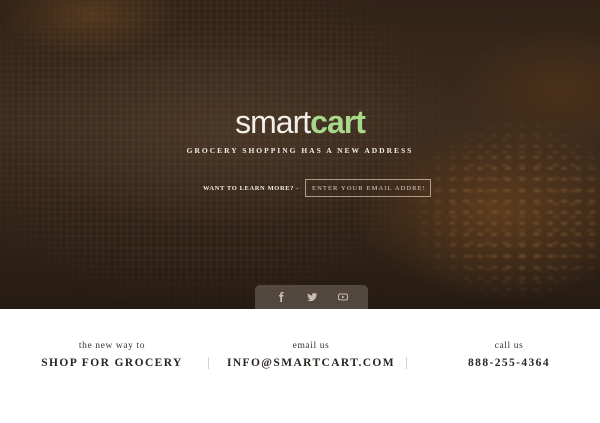 The height and width of the screenshot is (423, 600). Describe the element at coordinates (343, 297) in the screenshot. I see `youtube-icon` at that location.